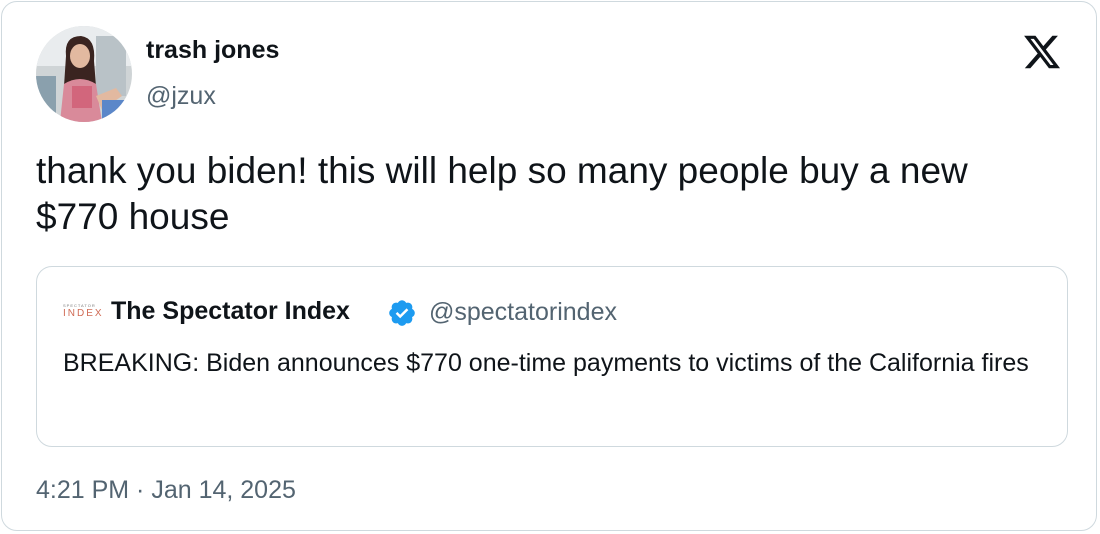 The width and height of the screenshot is (1100, 534). What do you see at coordinates (230, 311) in the screenshot?
I see `quoted-author-display-name: The Spectator Index` at bounding box center [230, 311].